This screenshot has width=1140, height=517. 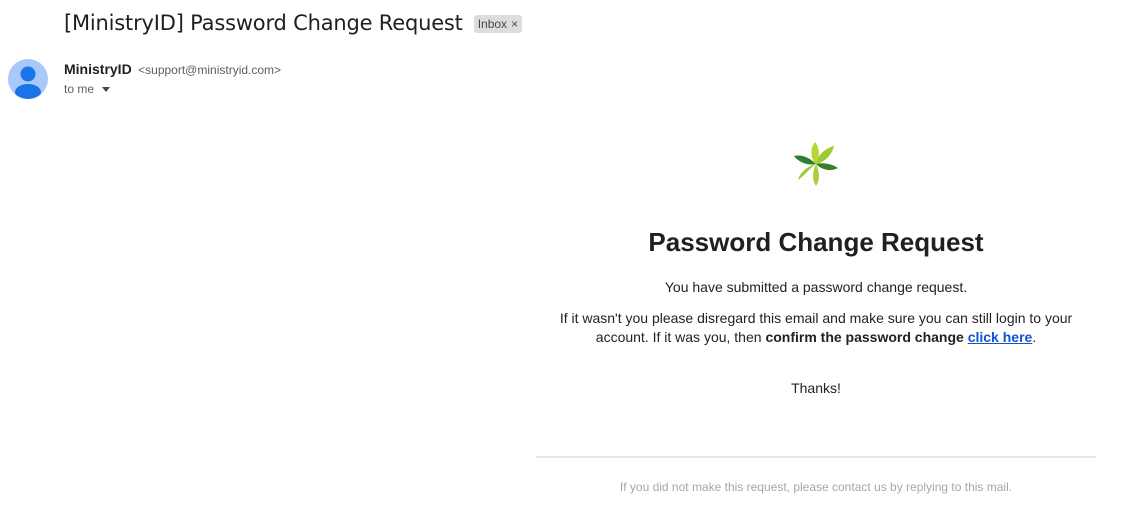 What do you see at coordinates (816, 242) in the screenshot?
I see `email-heading: Password Change Request` at bounding box center [816, 242].